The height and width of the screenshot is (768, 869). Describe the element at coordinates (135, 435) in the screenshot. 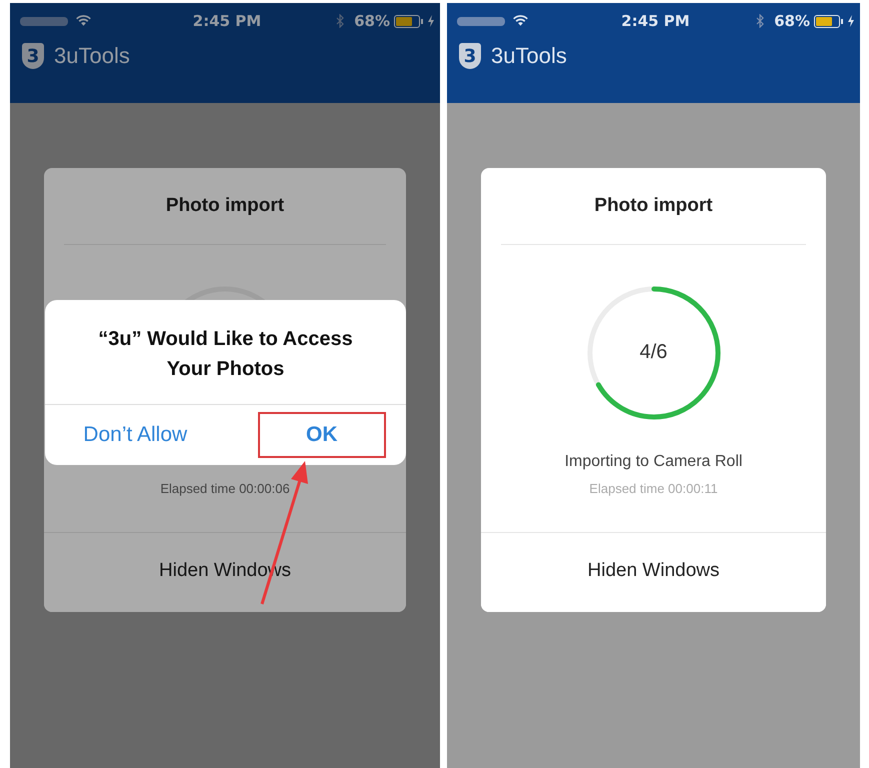

I see `alert-button: Don’t Allow` at that location.